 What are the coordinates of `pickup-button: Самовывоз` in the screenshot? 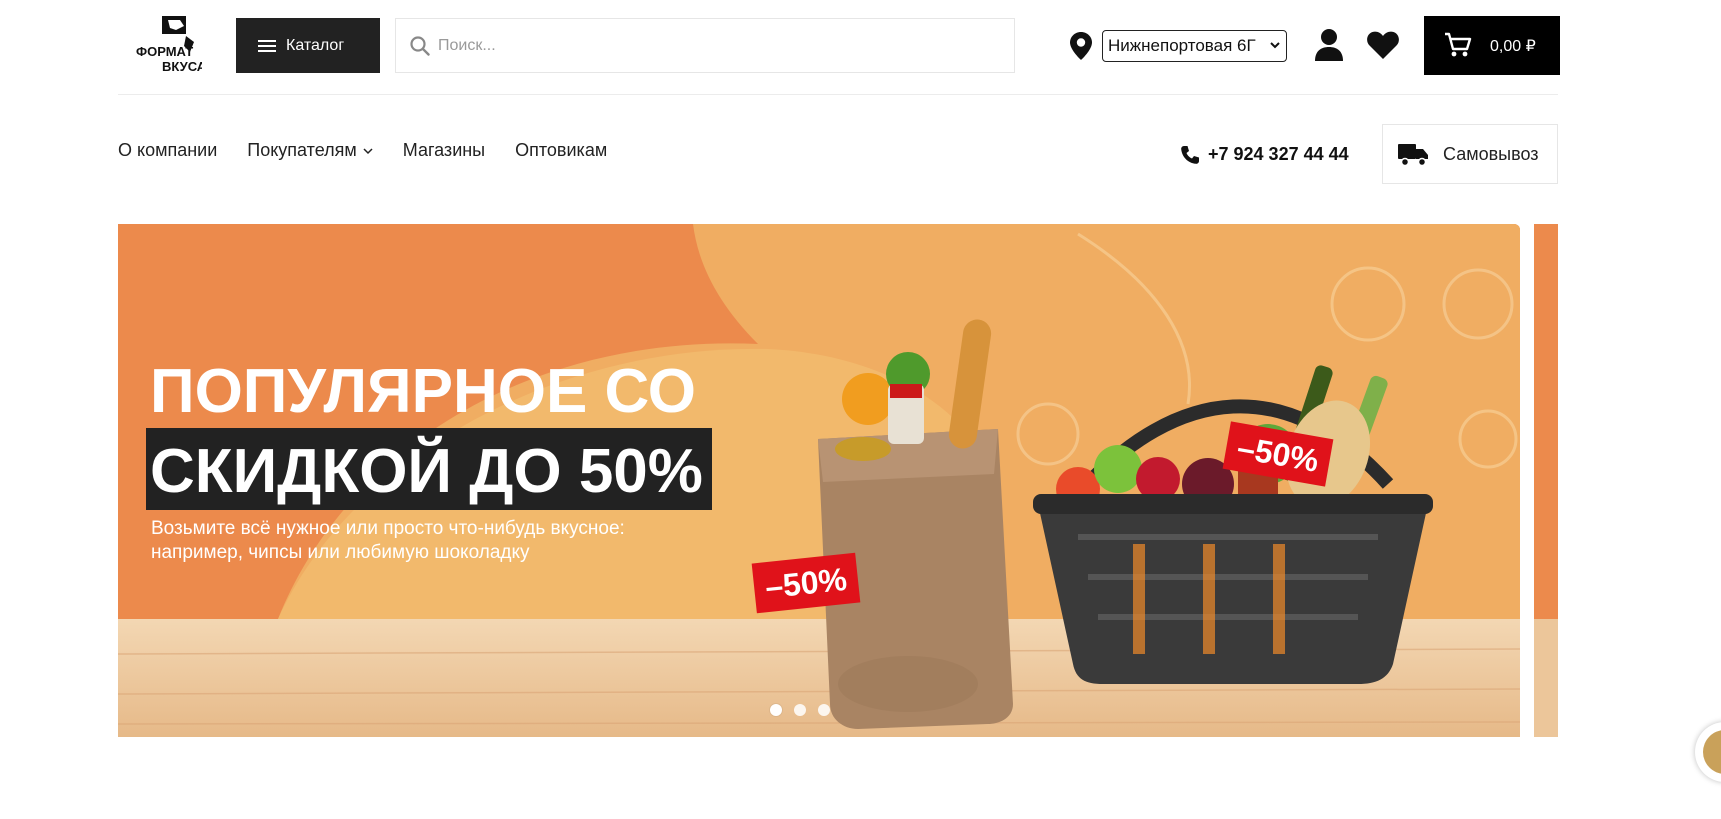 It's located at (1470, 154).